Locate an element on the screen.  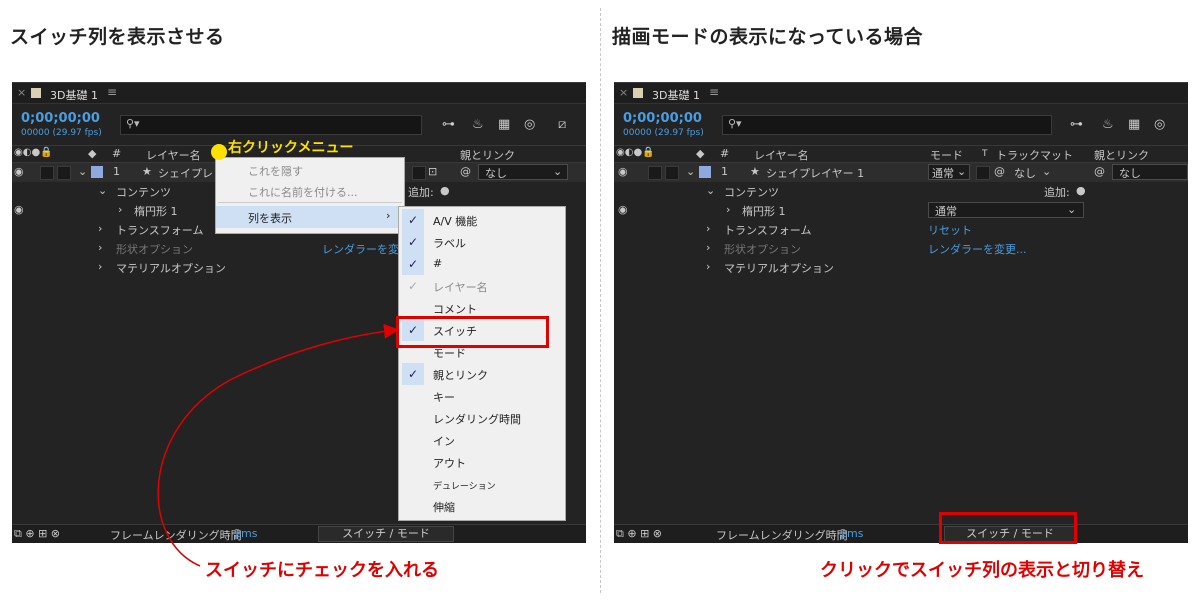
layer-row: ◉ ⌄ 1 ★ シェイプレイヤー 1 通常 ⌄ @ なし ⌄ @ なし is located at coordinates (901, 172).